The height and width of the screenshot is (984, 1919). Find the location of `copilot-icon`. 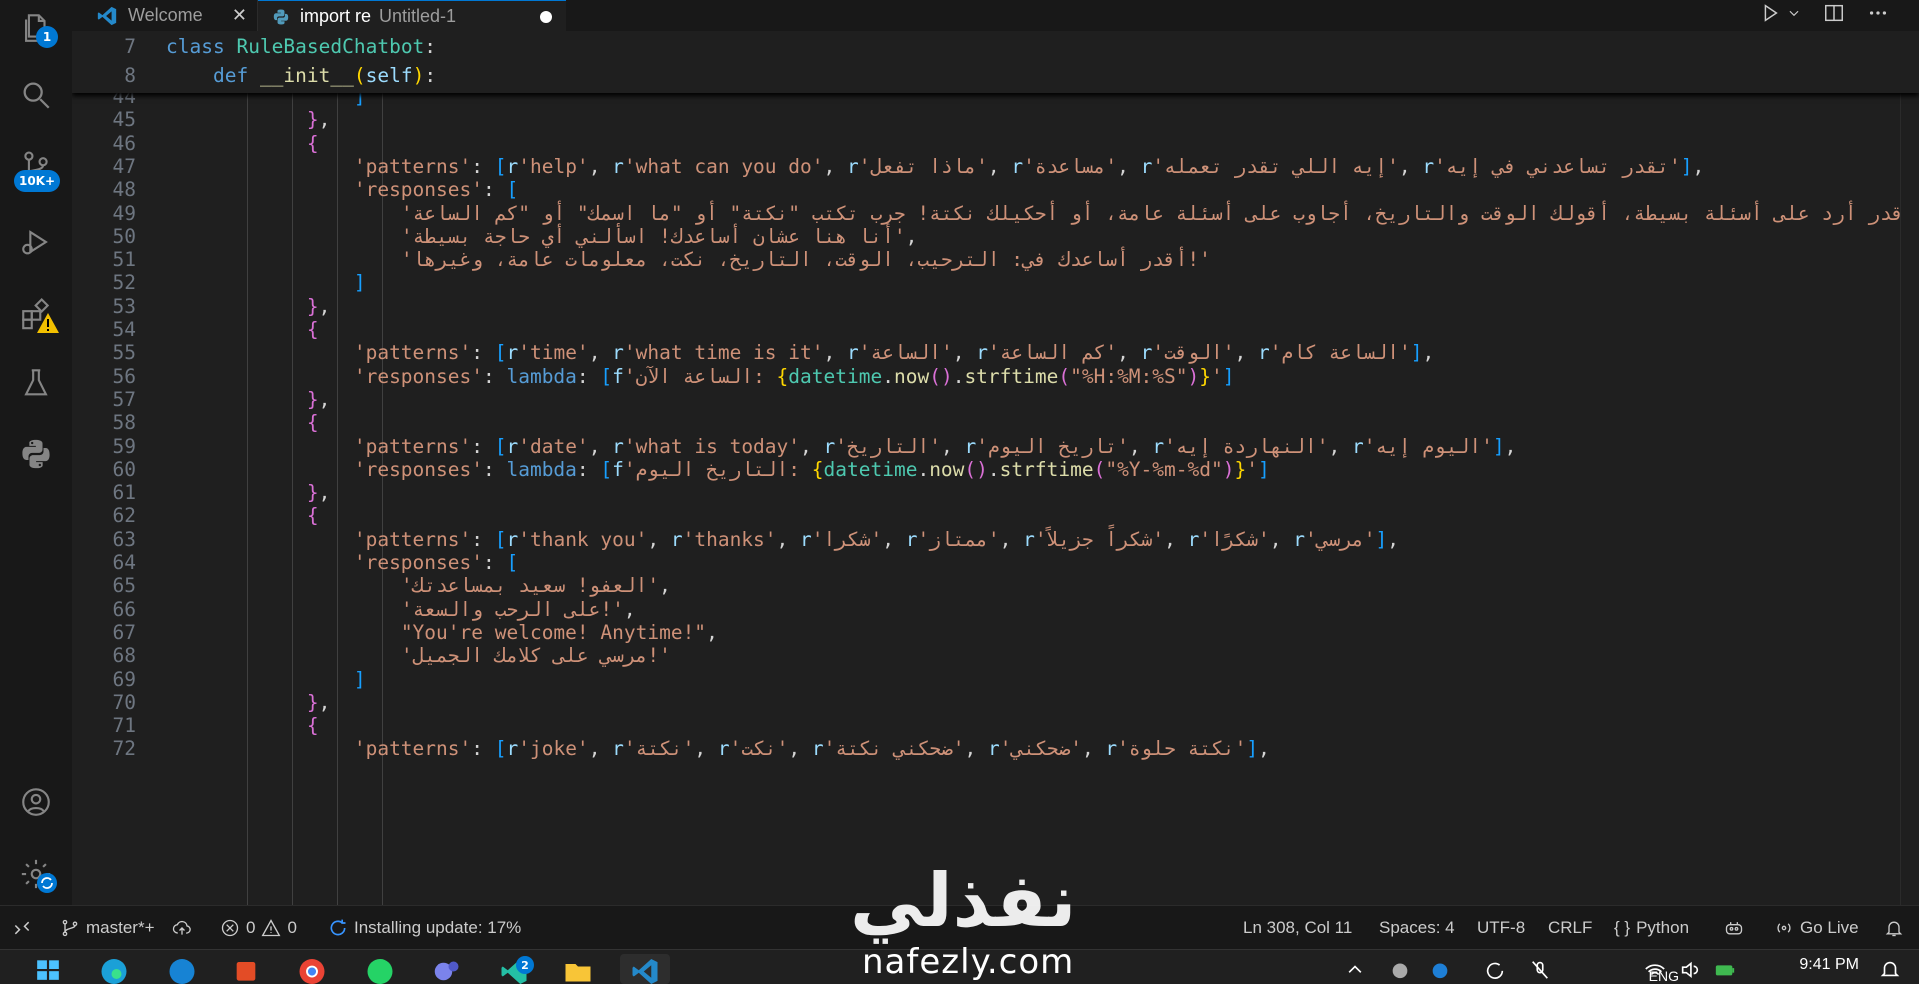

copilot-icon is located at coordinates (1734, 928).